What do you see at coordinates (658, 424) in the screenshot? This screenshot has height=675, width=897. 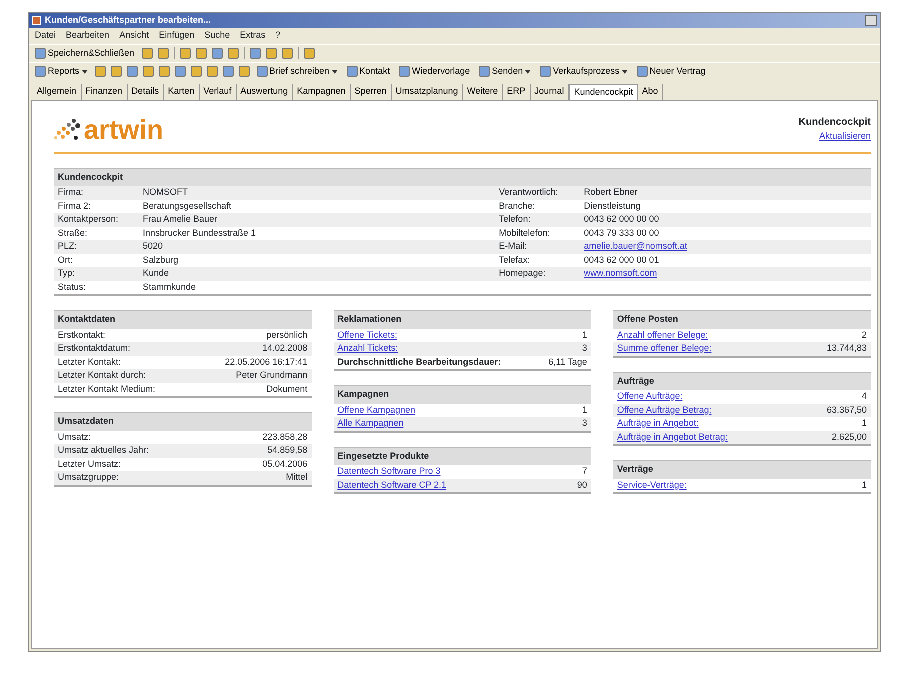 I see `row-link: Aufträge in Angebot:` at bounding box center [658, 424].